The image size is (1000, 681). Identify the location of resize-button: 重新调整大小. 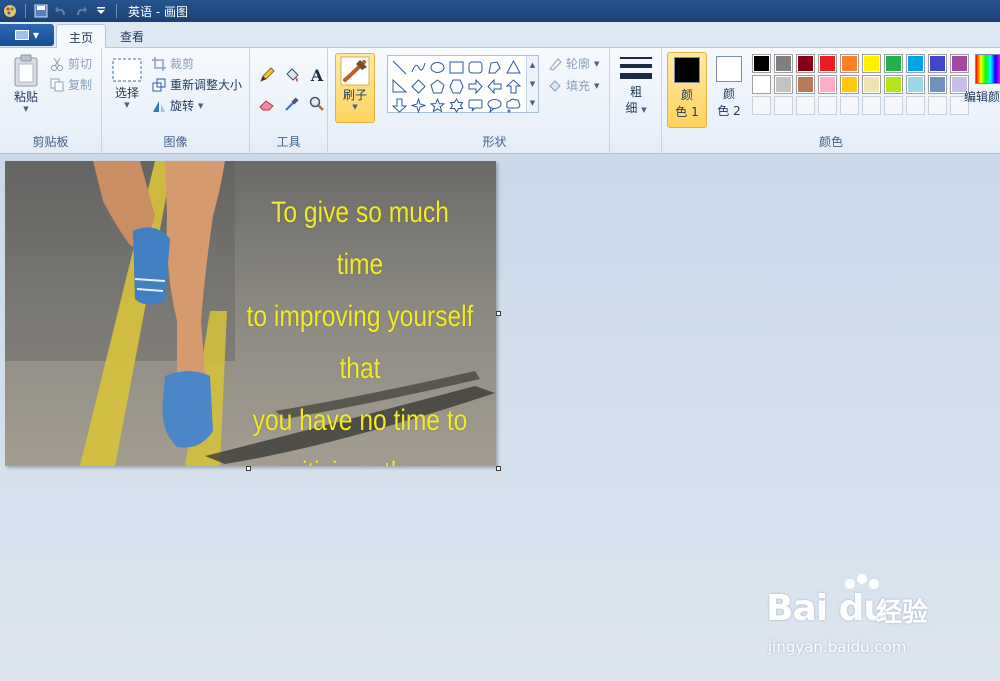
(197, 84).